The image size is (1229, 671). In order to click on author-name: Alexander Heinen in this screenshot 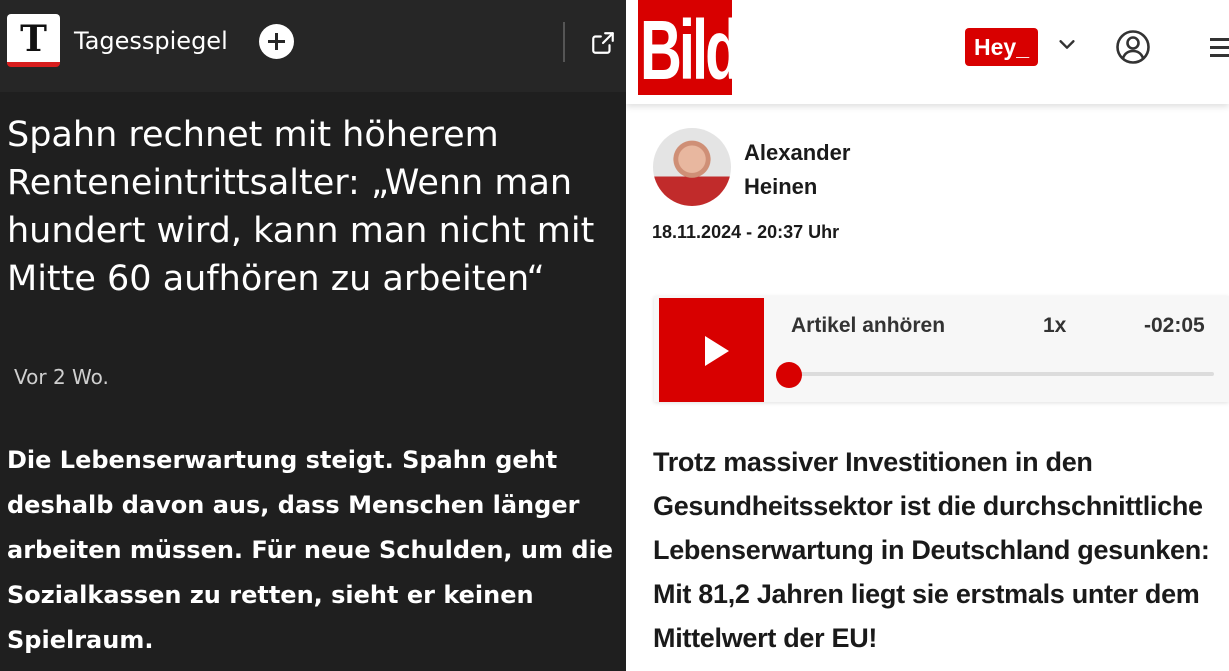, I will do `click(844, 170)`.